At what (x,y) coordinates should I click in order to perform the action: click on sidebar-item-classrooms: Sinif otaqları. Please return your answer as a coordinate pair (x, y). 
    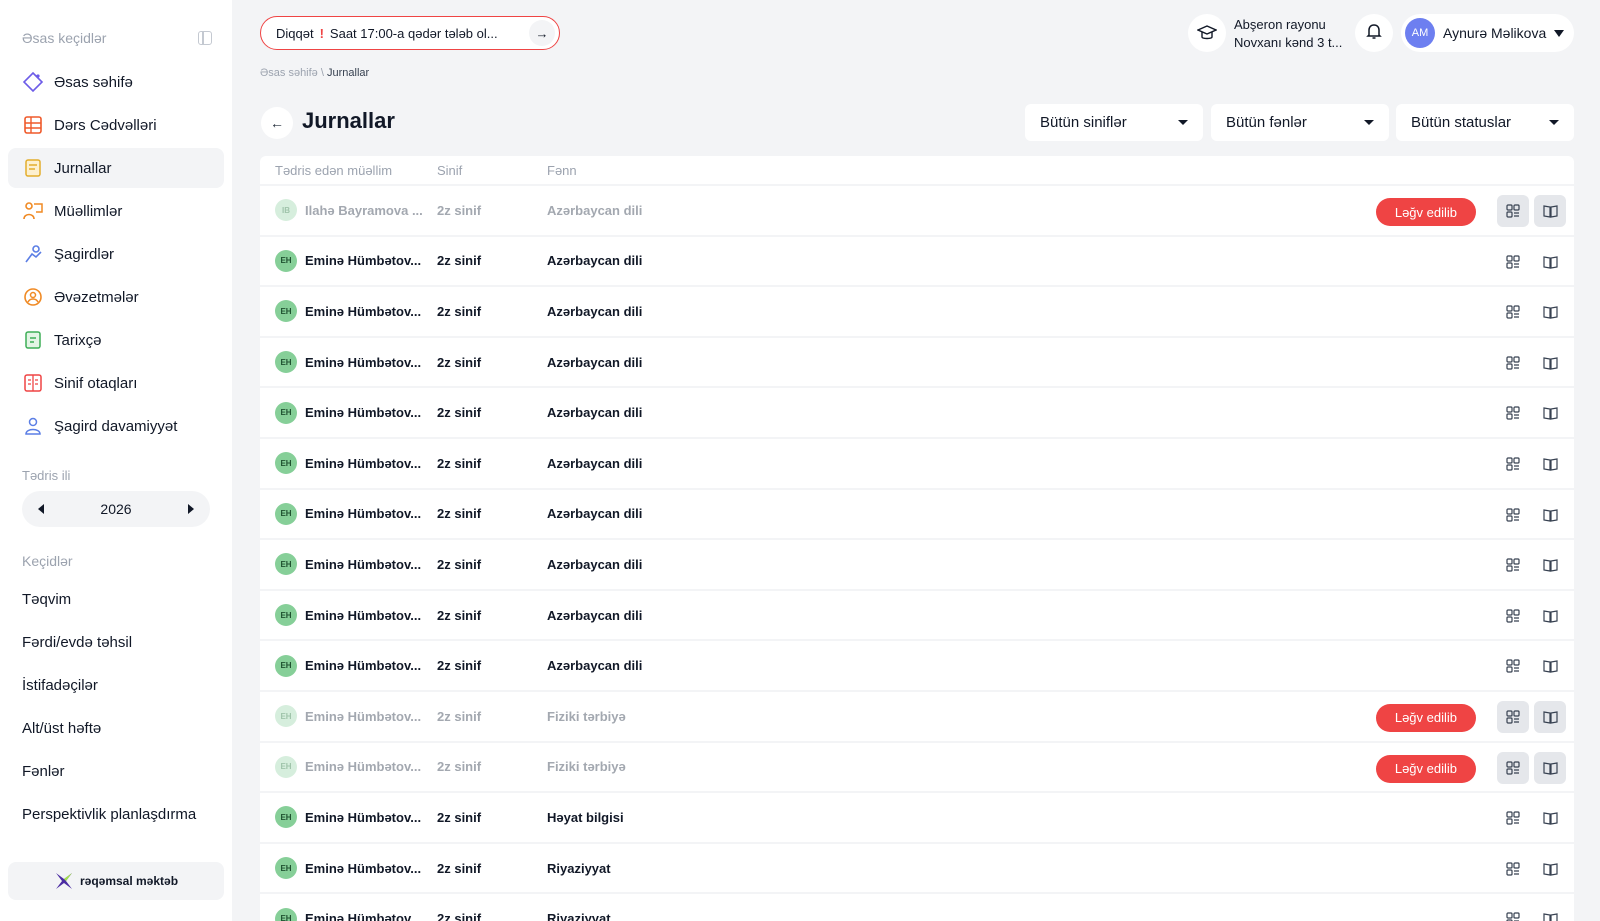
    Looking at the image, I should click on (116, 383).